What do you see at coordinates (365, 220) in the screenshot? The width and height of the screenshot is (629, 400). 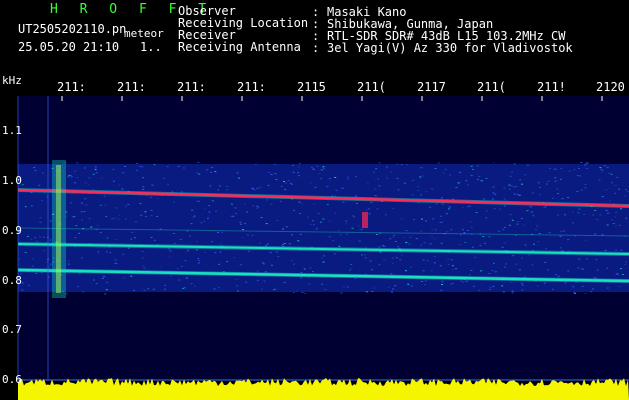 I see `meteor-echo` at bounding box center [365, 220].